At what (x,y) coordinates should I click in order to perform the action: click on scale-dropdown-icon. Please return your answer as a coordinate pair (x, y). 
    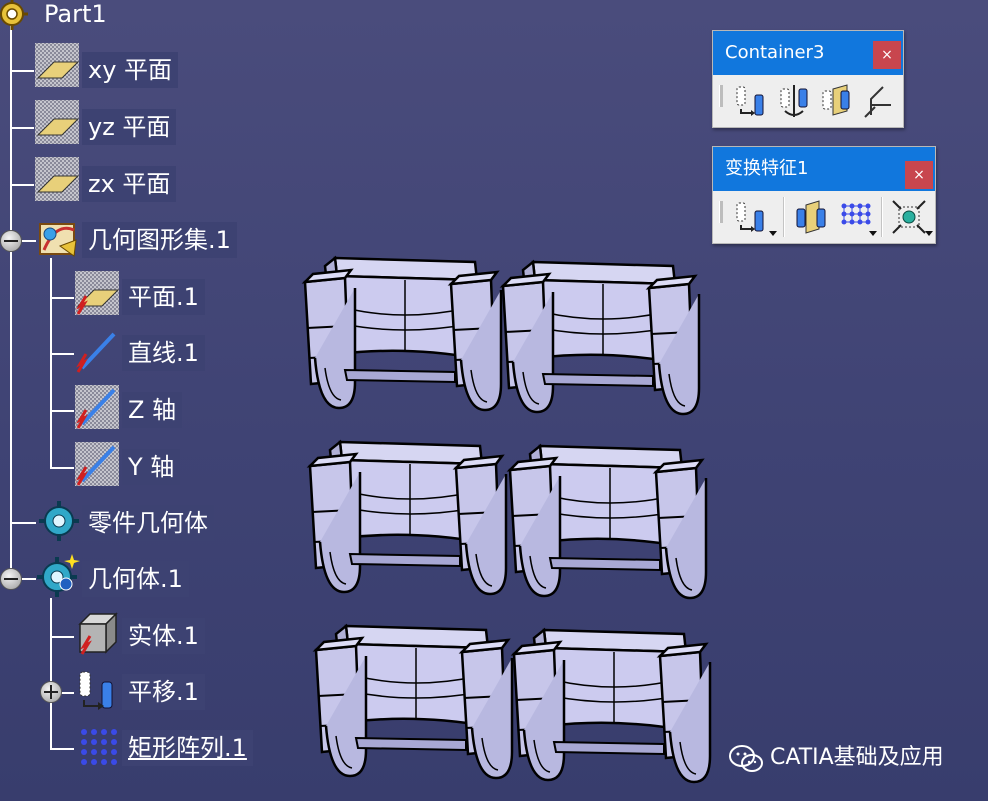
    Looking at the image, I should click on (909, 217).